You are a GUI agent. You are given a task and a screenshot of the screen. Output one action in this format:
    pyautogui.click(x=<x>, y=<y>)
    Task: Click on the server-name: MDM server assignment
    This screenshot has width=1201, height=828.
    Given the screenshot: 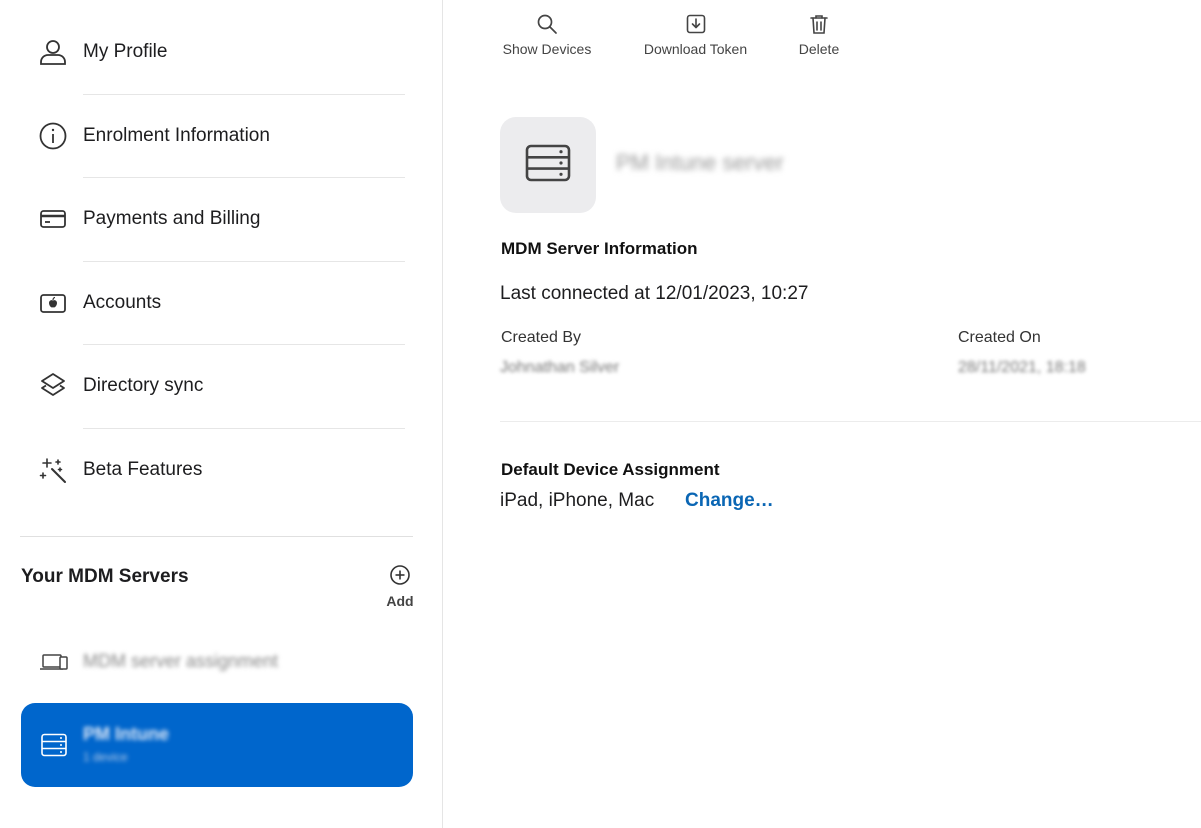 What is the action you would take?
    pyautogui.click(x=181, y=661)
    